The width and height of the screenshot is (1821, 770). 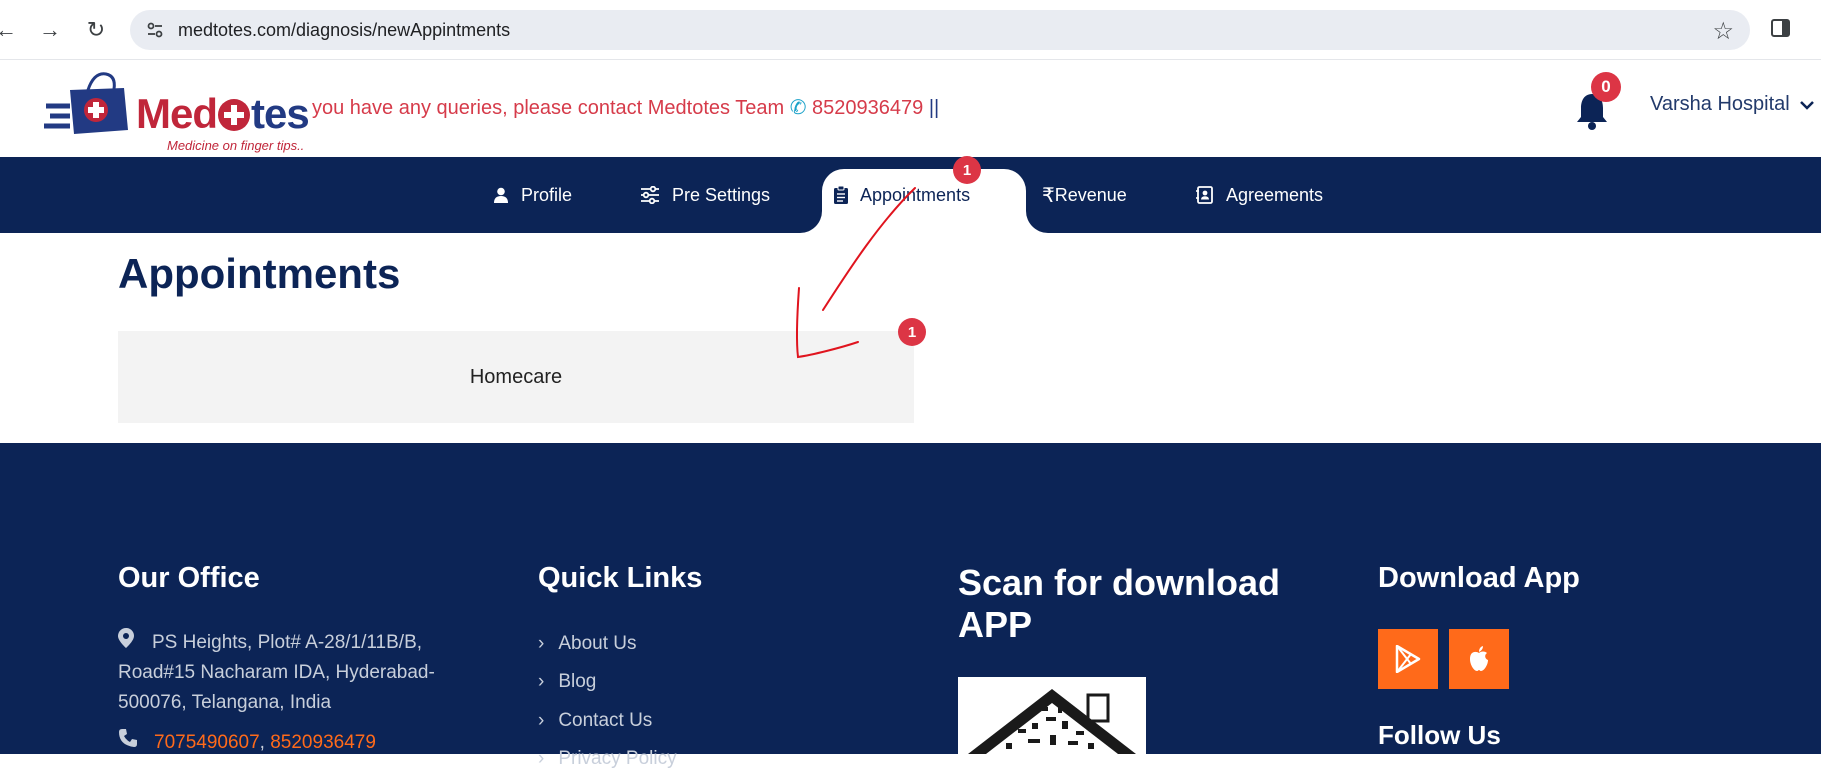 What do you see at coordinates (259, 273) in the screenshot?
I see `page-title: Appointments` at bounding box center [259, 273].